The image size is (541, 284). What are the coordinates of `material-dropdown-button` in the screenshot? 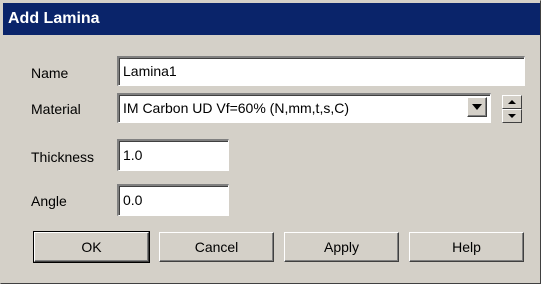 It's located at (477, 107).